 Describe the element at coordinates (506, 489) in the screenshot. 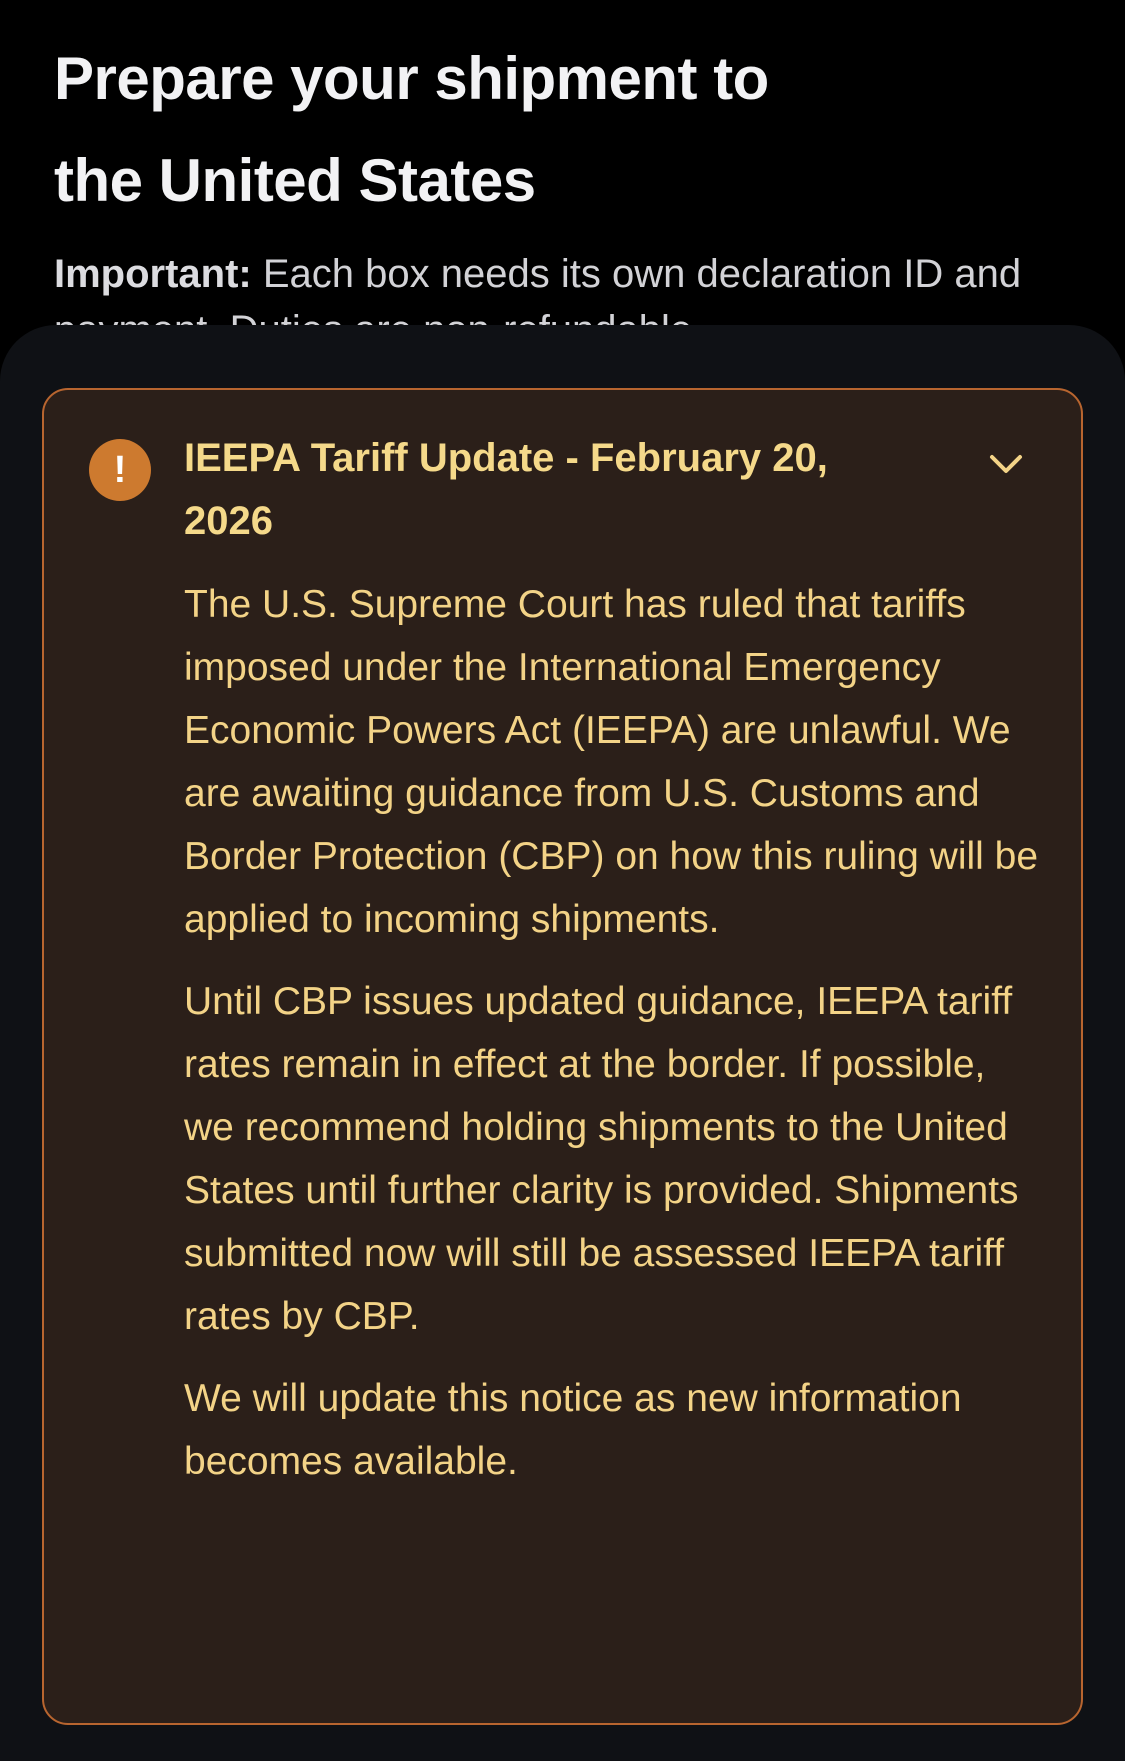

I see `notice-title: IEEPA Tariff Update - February 20, 2026` at that location.